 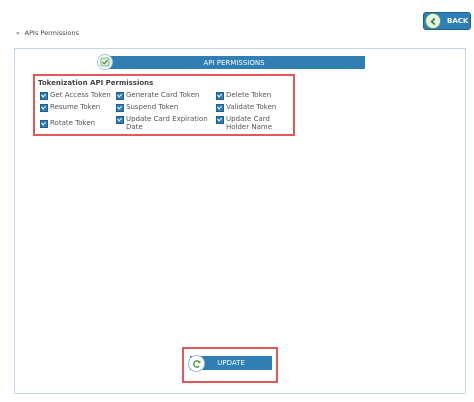 What do you see at coordinates (75, 107) in the screenshot?
I see `permission-label: Resume Token` at bounding box center [75, 107].